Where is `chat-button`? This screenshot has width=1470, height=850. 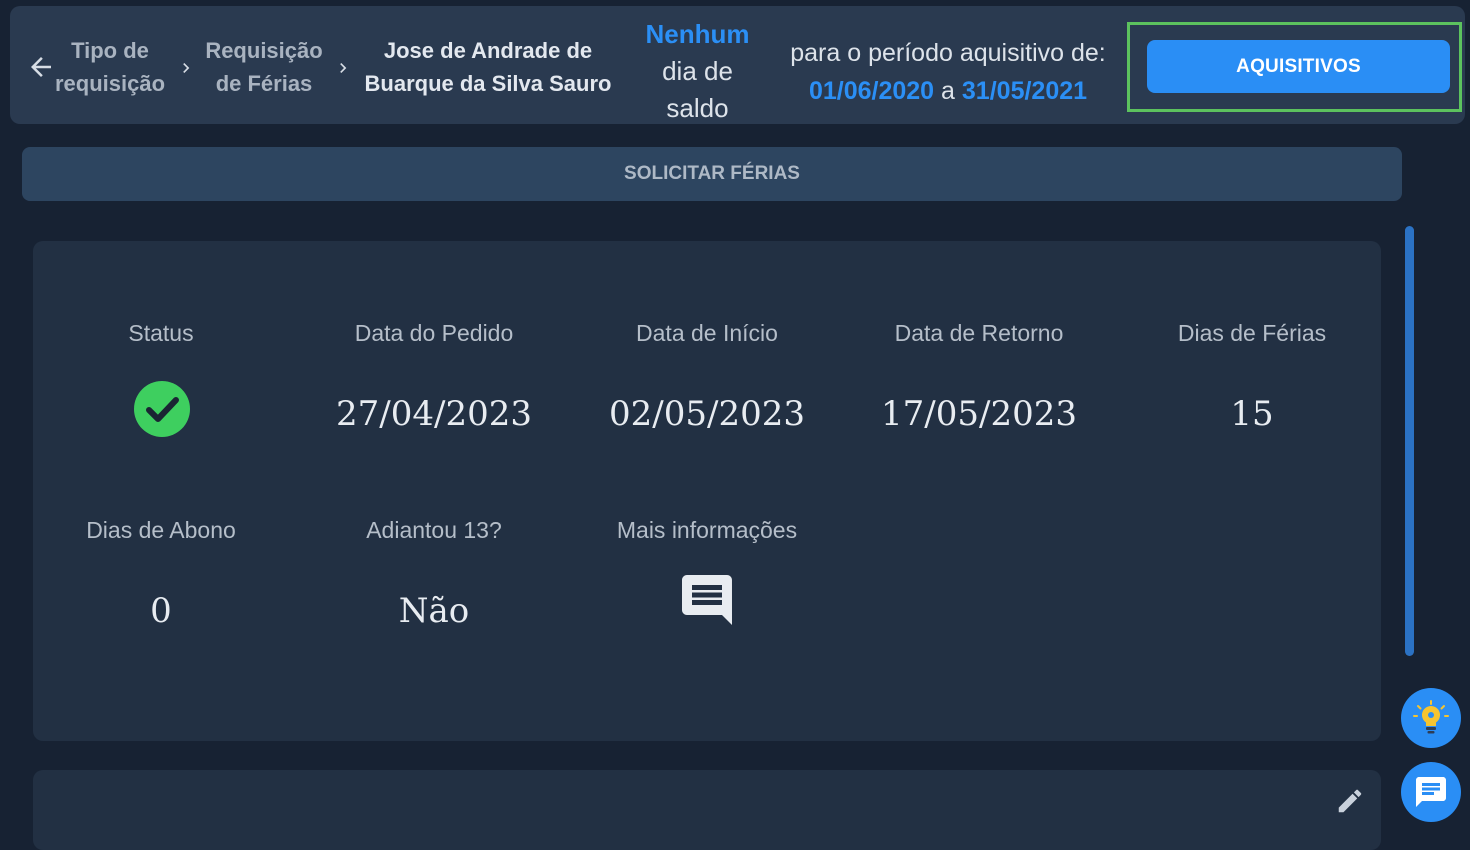
chat-button is located at coordinates (1431, 792).